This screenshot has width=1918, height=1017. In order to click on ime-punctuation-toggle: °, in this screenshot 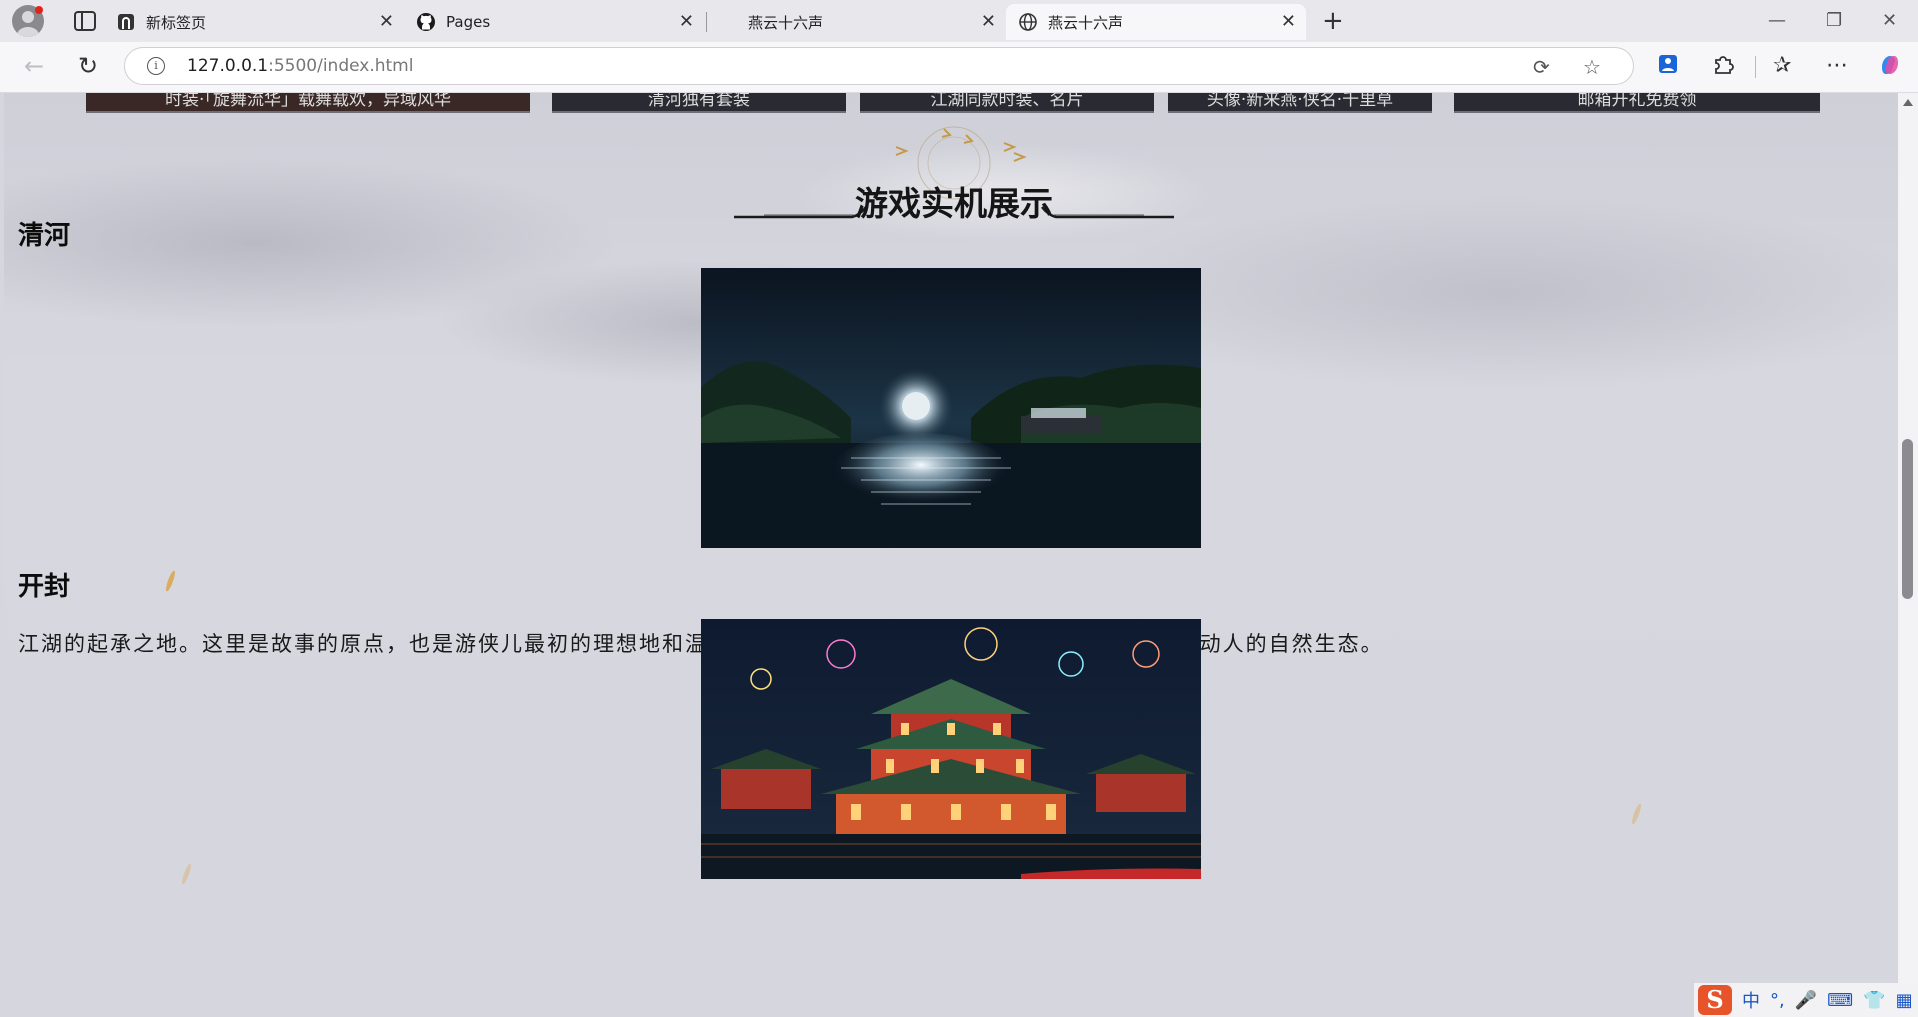, I will do `click(1777, 1000)`.